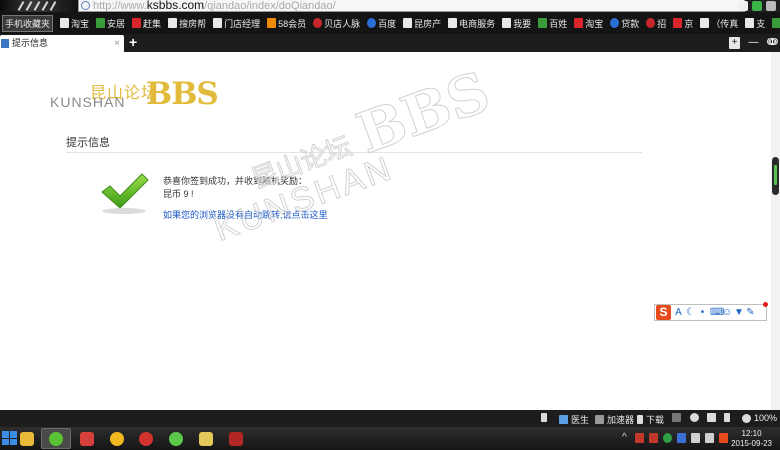 This screenshot has height=450, width=780. I want to click on ime-tray-icon, so click(723, 438).